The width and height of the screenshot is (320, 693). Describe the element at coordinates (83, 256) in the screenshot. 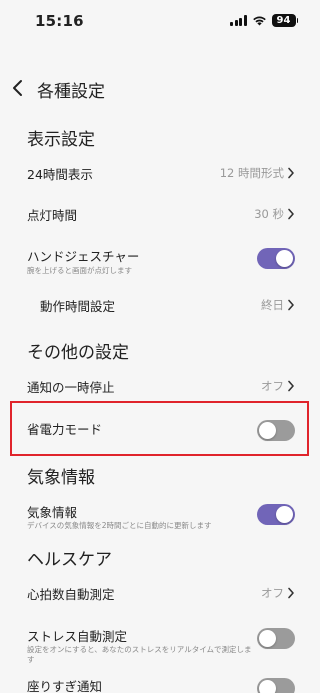

I see `row-label: ハンドジェスチャー` at that location.